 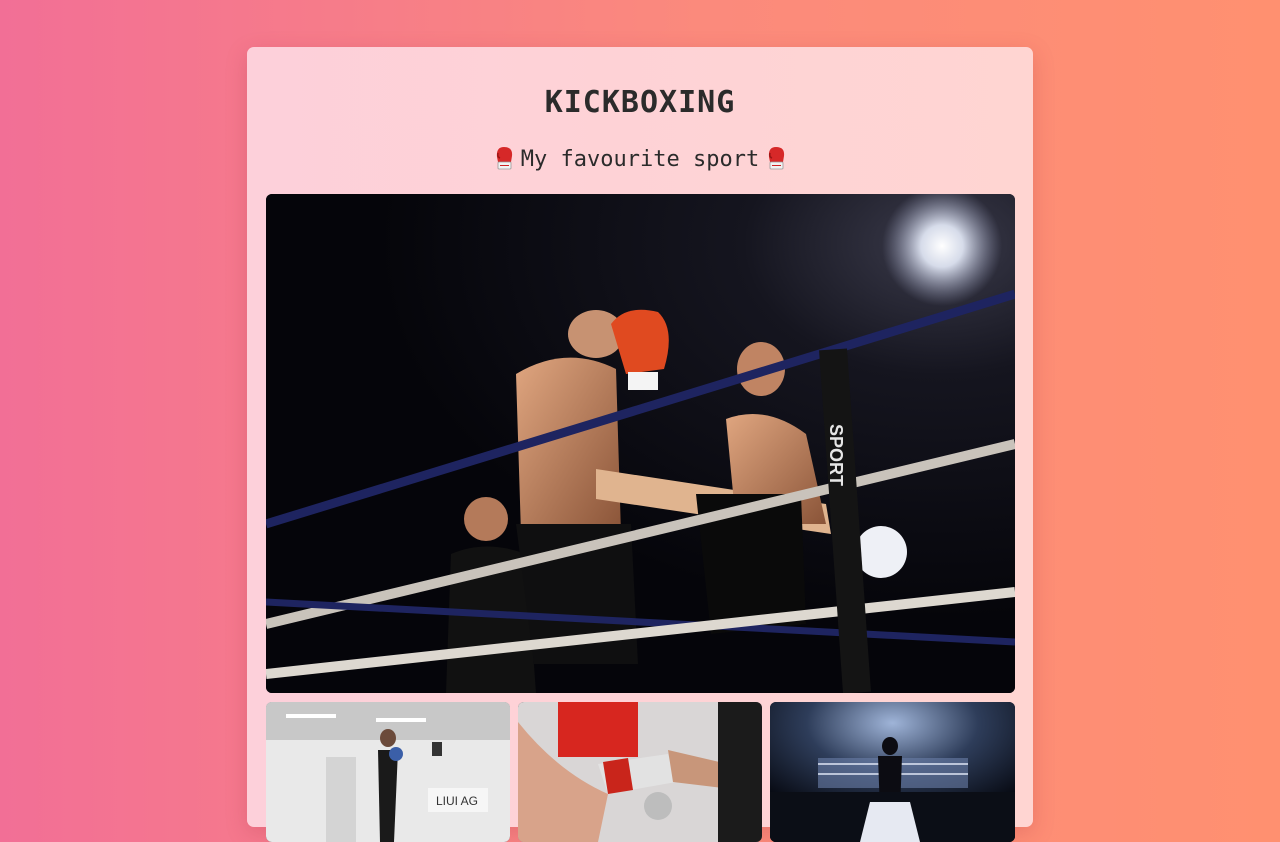 What do you see at coordinates (457, 801) in the screenshot?
I see `gym-sign-text: LIUI AG` at bounding box center [457, 801].